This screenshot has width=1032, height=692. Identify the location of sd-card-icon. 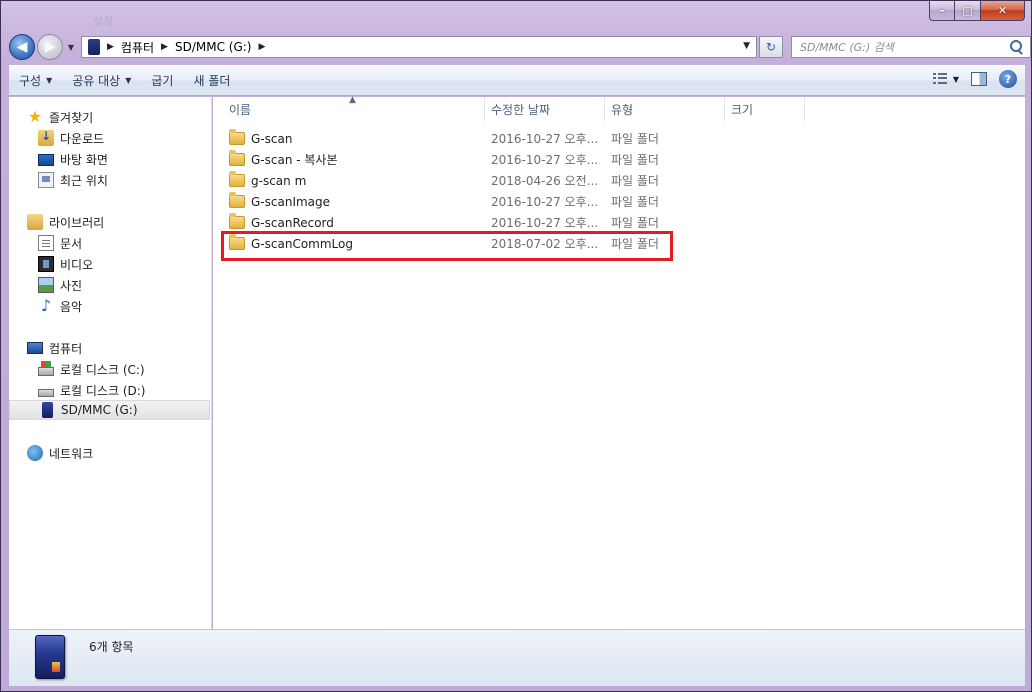
(94, 47).